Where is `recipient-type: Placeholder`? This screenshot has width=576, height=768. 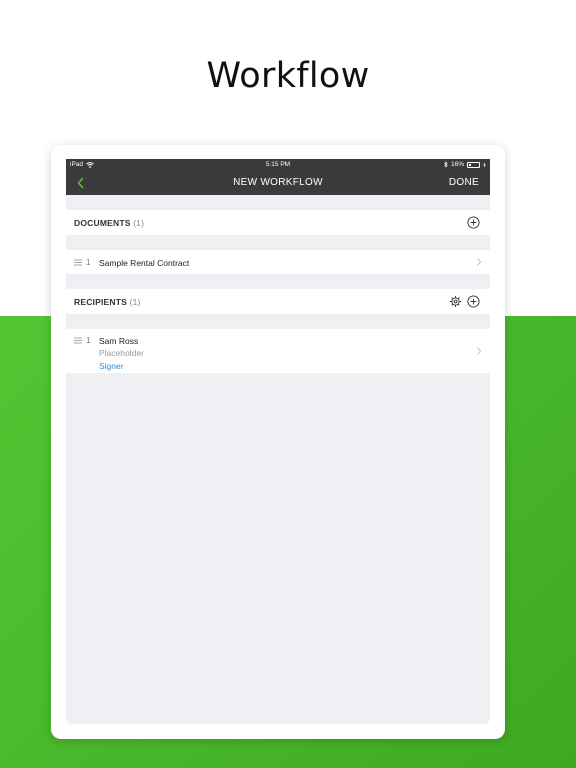
recipient-type: Placeholder is located at coordinates (121, 353).